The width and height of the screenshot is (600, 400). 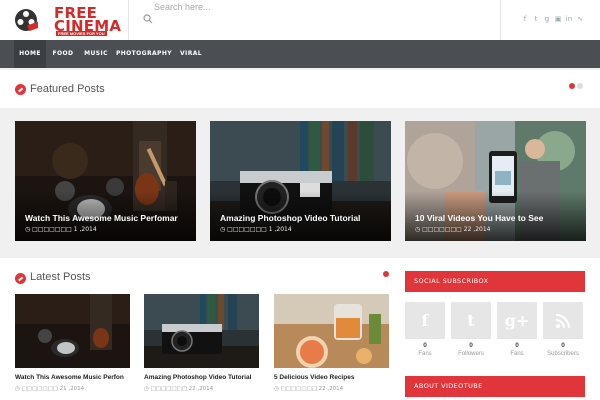 I want to click on facebook-subscribe-button: f, so click(x=425, y=320).